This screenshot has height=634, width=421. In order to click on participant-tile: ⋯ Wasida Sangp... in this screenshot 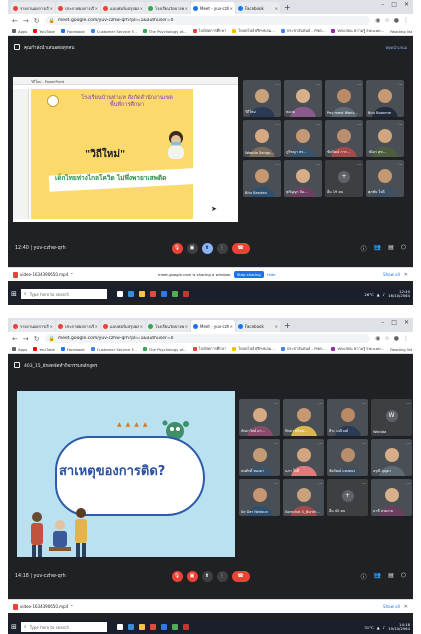, I will do `click(262, 138)`.